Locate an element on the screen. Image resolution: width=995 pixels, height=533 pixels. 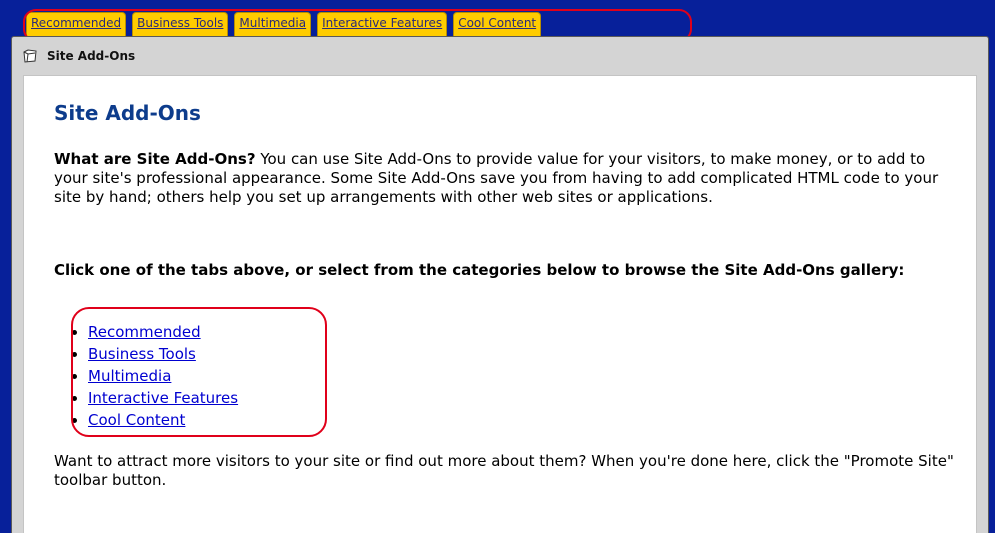
list-item: Interactive Features is located at coordinates (163, 398).